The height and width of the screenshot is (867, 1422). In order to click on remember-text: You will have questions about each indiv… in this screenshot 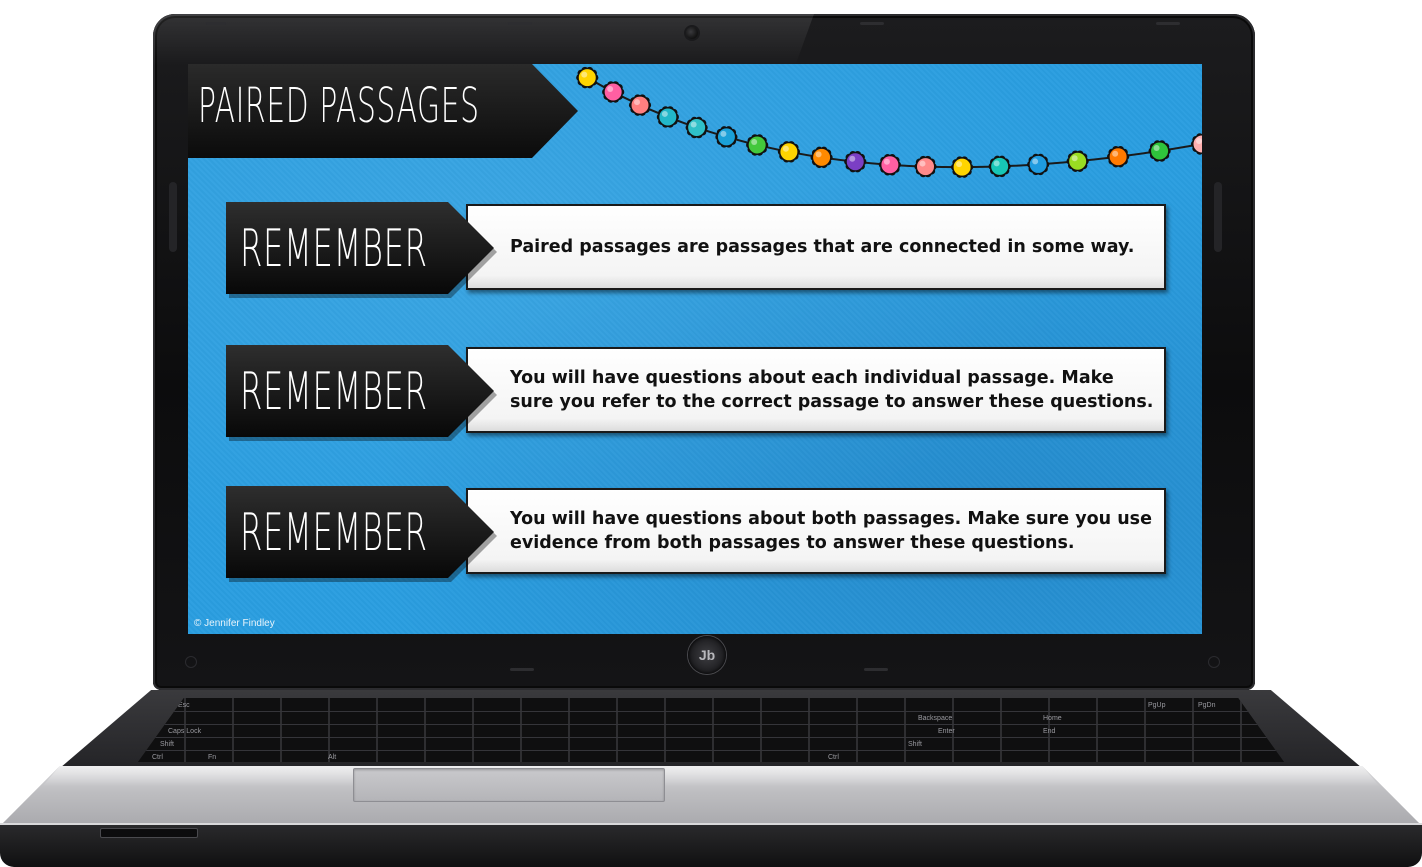, I will do `click(832, 390)`.